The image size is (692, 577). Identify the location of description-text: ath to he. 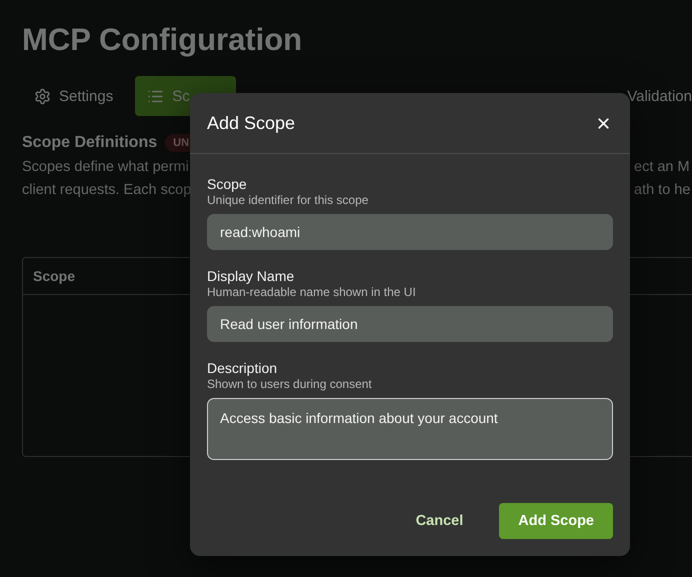
(663, 190).